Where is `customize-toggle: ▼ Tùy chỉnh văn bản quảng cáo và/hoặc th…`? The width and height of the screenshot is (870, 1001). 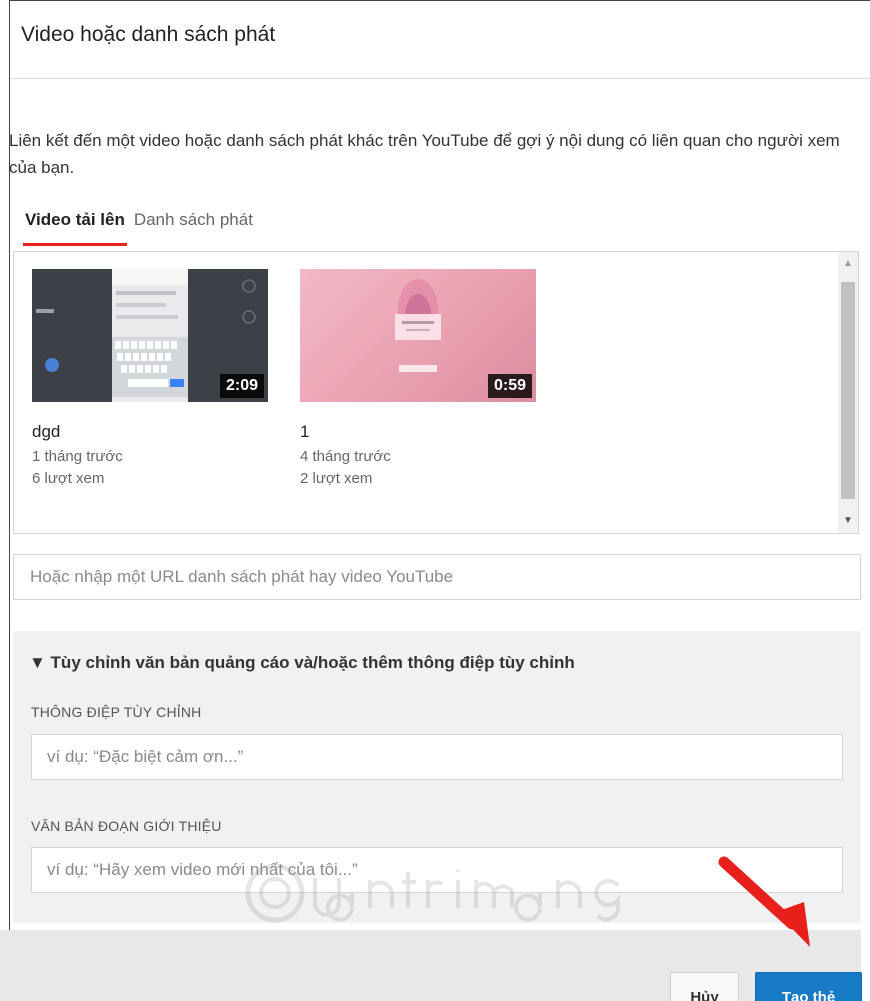 customize-toggle: ▼ Tùy chỉnh văn bản quảng cáo và/hoặc th… is located at coordinates (302, 663).